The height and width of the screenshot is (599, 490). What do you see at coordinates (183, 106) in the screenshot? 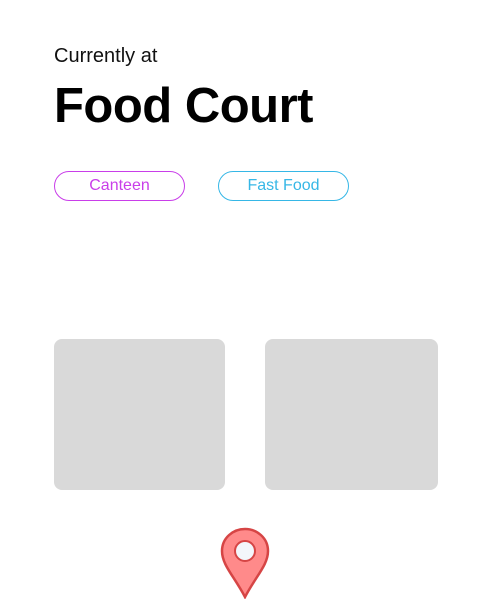
I see `page-title: Food Court` at bounding box center [183, 106].